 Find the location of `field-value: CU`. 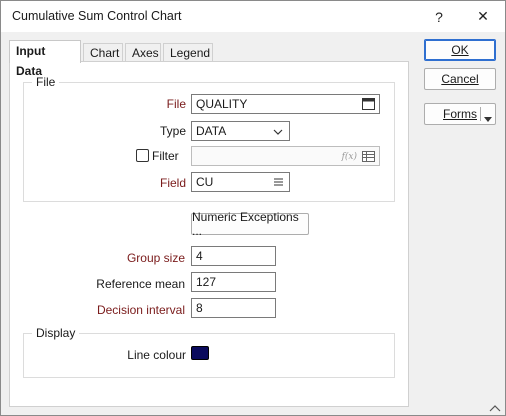

field-value: CU is located at coordinates (205, 182).